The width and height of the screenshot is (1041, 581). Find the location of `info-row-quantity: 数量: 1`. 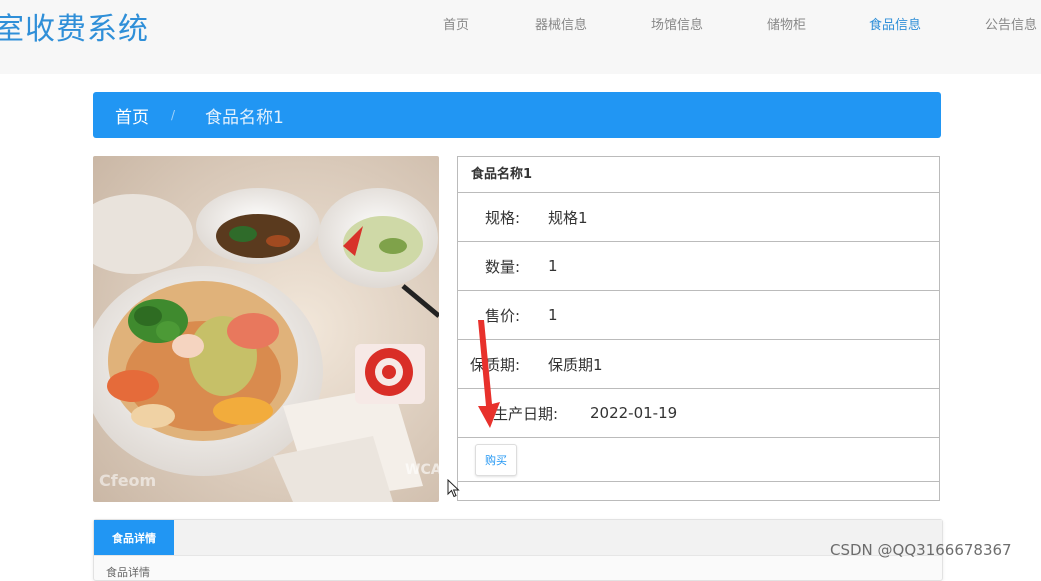

info-row-quantity: 数量: 1 is located at coordinates (698, 266).